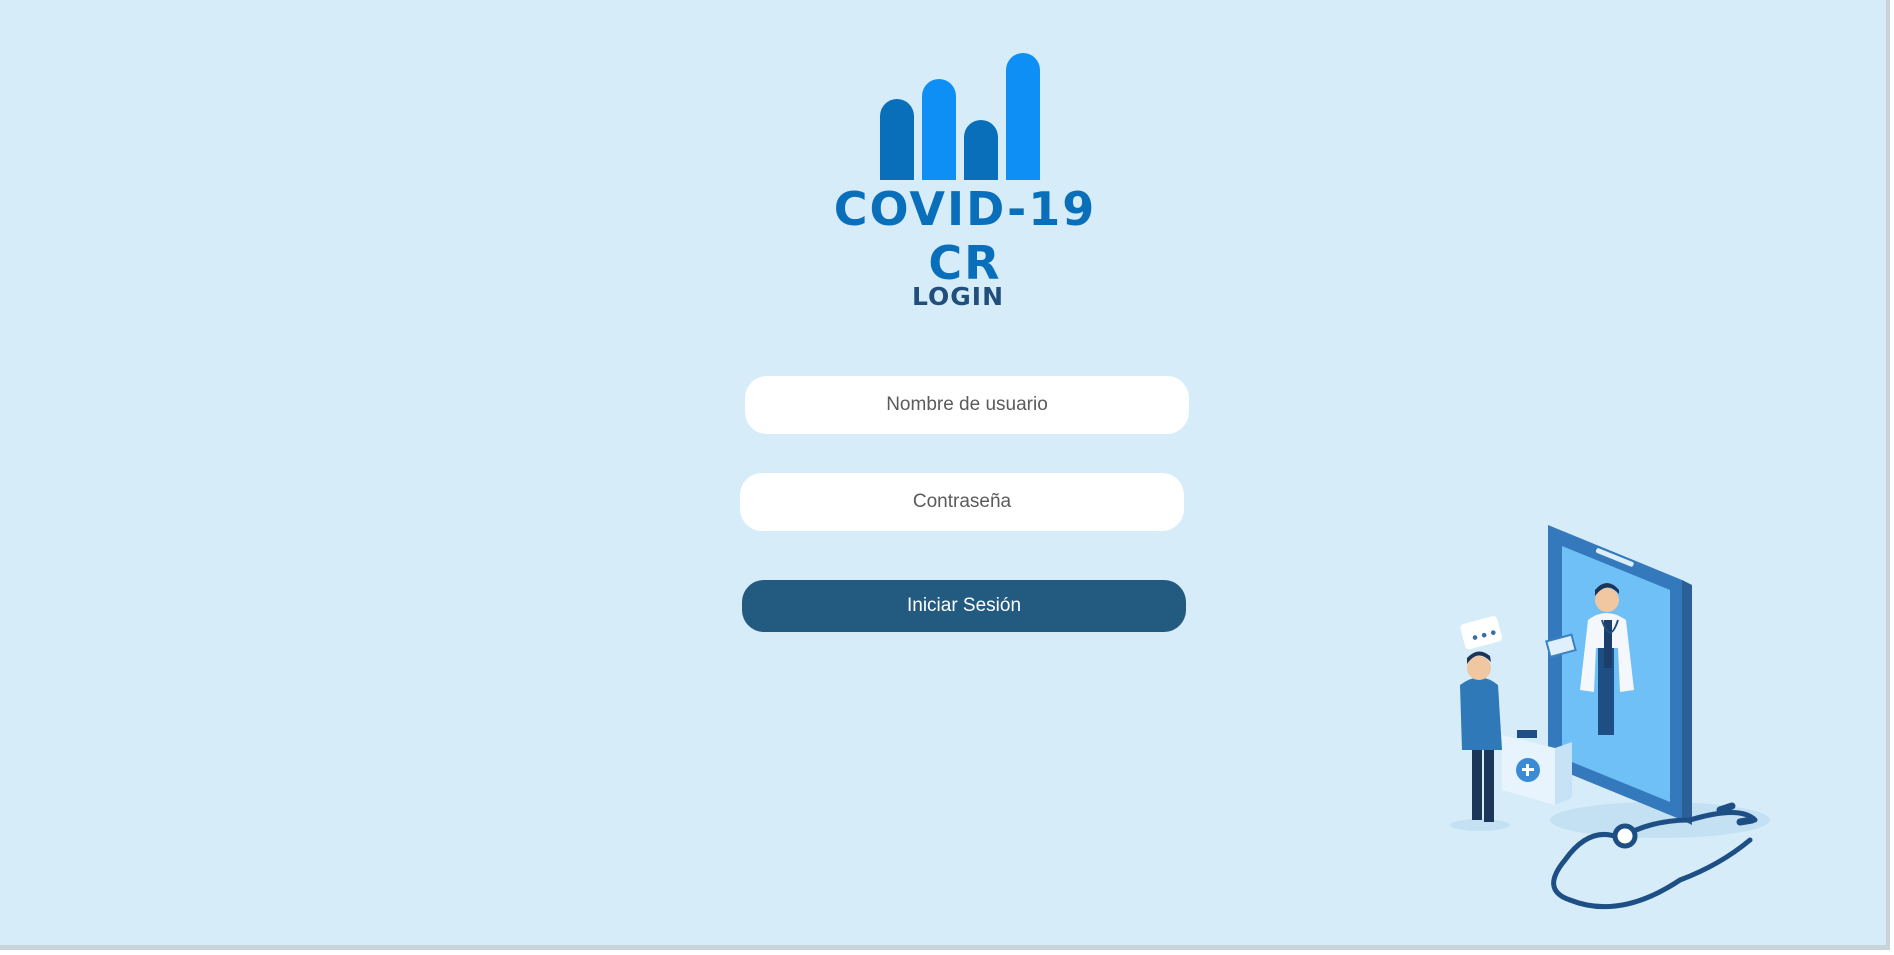 This screenshot has width=1894, height=955. Describe the element at coordinates (967, 405) in the screenshot. I see `username-input` at that location.